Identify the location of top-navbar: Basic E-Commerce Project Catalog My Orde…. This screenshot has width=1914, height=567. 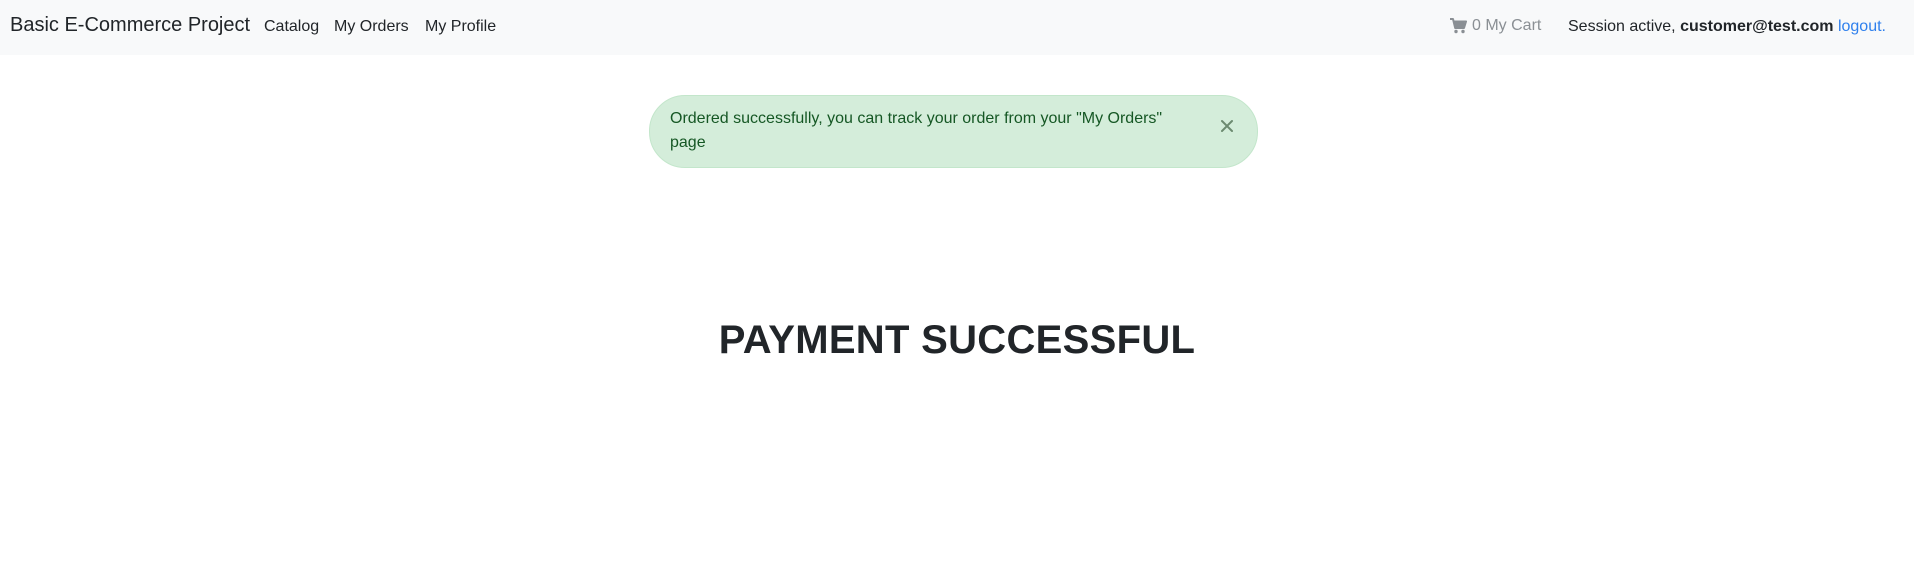
(957, 27).